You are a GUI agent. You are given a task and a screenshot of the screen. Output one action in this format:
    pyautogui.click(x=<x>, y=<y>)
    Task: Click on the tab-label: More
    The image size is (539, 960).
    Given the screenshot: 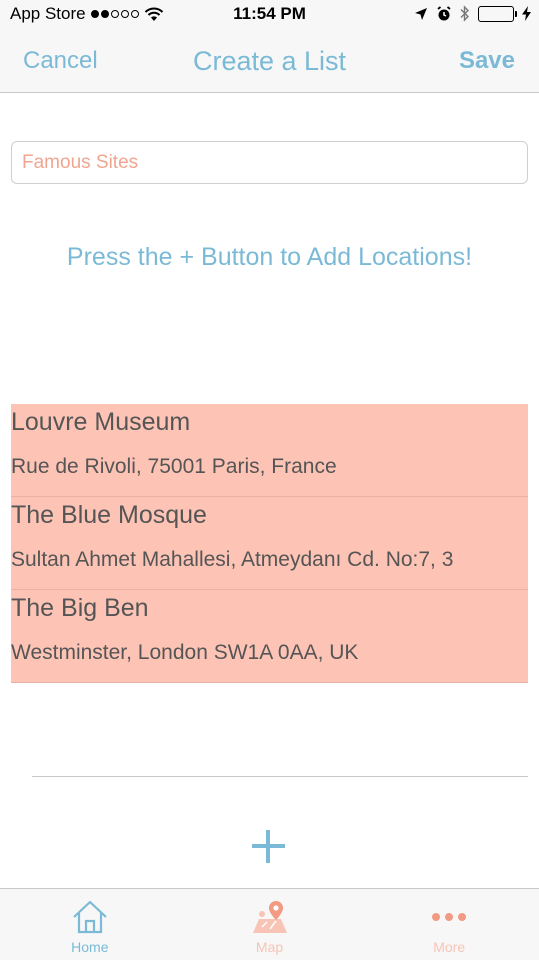 What is the action you would take?
    pyautogui.click(x=449, y=947)
    